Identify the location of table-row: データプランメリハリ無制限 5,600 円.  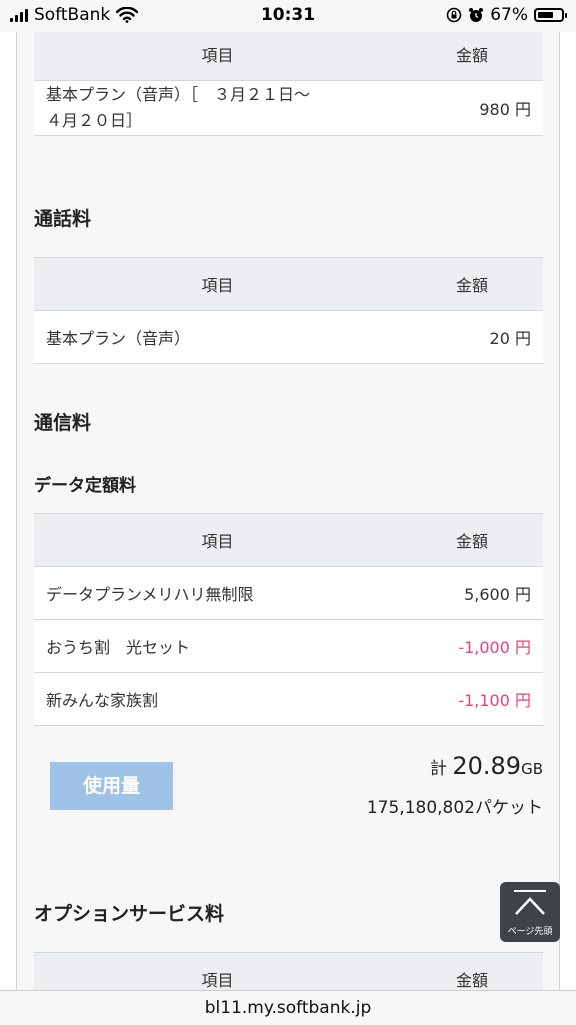
(288, 593).